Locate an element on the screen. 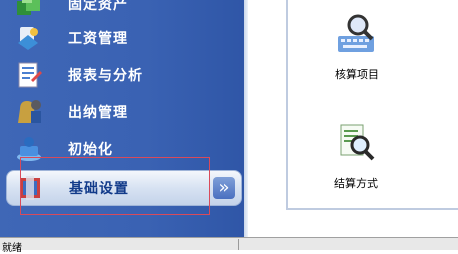 The image size is (458, 254). tile-settlement-methods: 结算方式 is located at coordinates (356, 156).